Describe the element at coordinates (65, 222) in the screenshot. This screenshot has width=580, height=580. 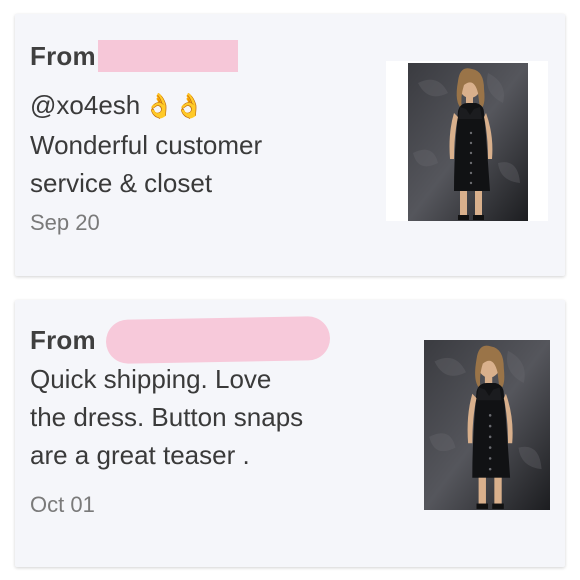
I see `review-date: Sep 20` at that location.